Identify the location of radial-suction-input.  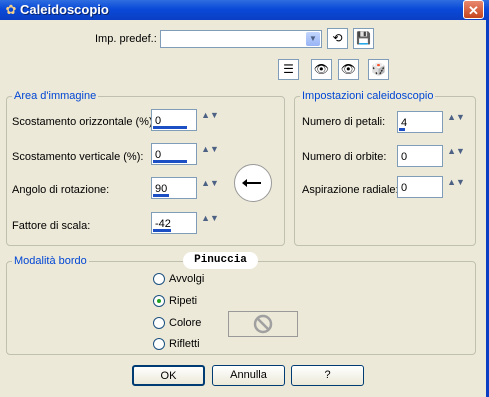
(420, 187).